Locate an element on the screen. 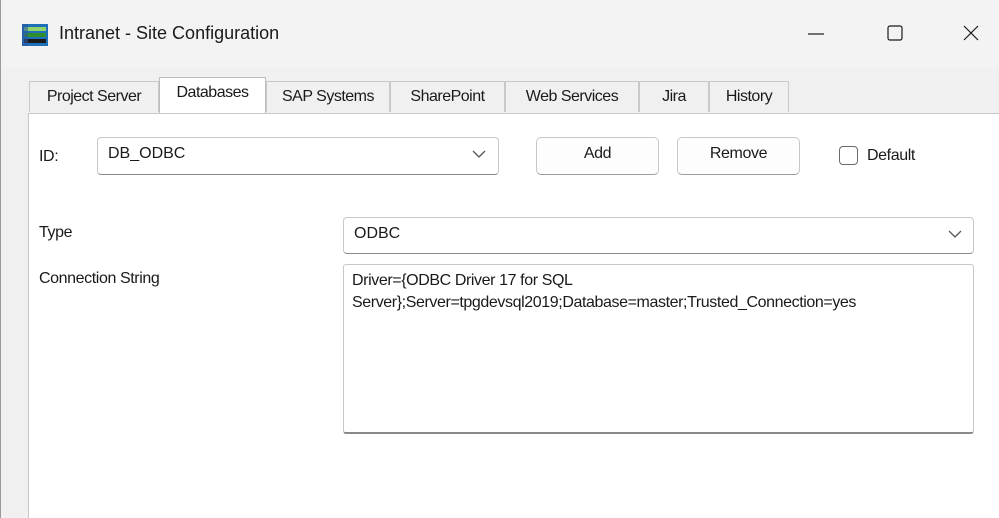 This screenshot has width=999, height=518. title-bar: Intranet - Site Configuration is located at coordinates (500, 34).